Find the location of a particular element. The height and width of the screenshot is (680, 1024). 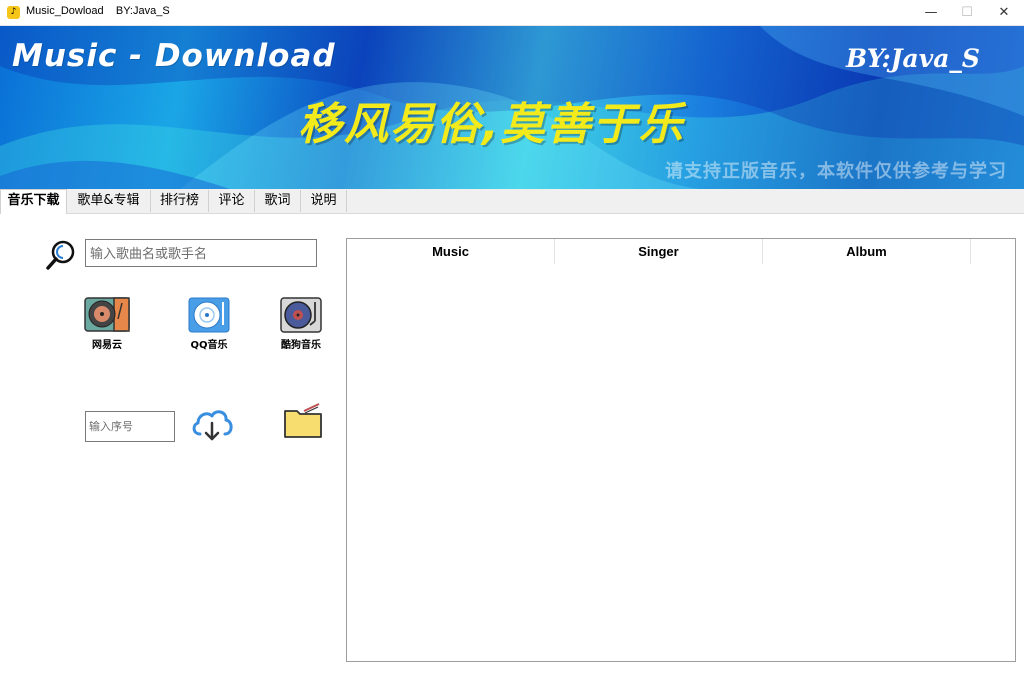

source-qq-label: QQ音乐 is located at coordinates (209, 345).